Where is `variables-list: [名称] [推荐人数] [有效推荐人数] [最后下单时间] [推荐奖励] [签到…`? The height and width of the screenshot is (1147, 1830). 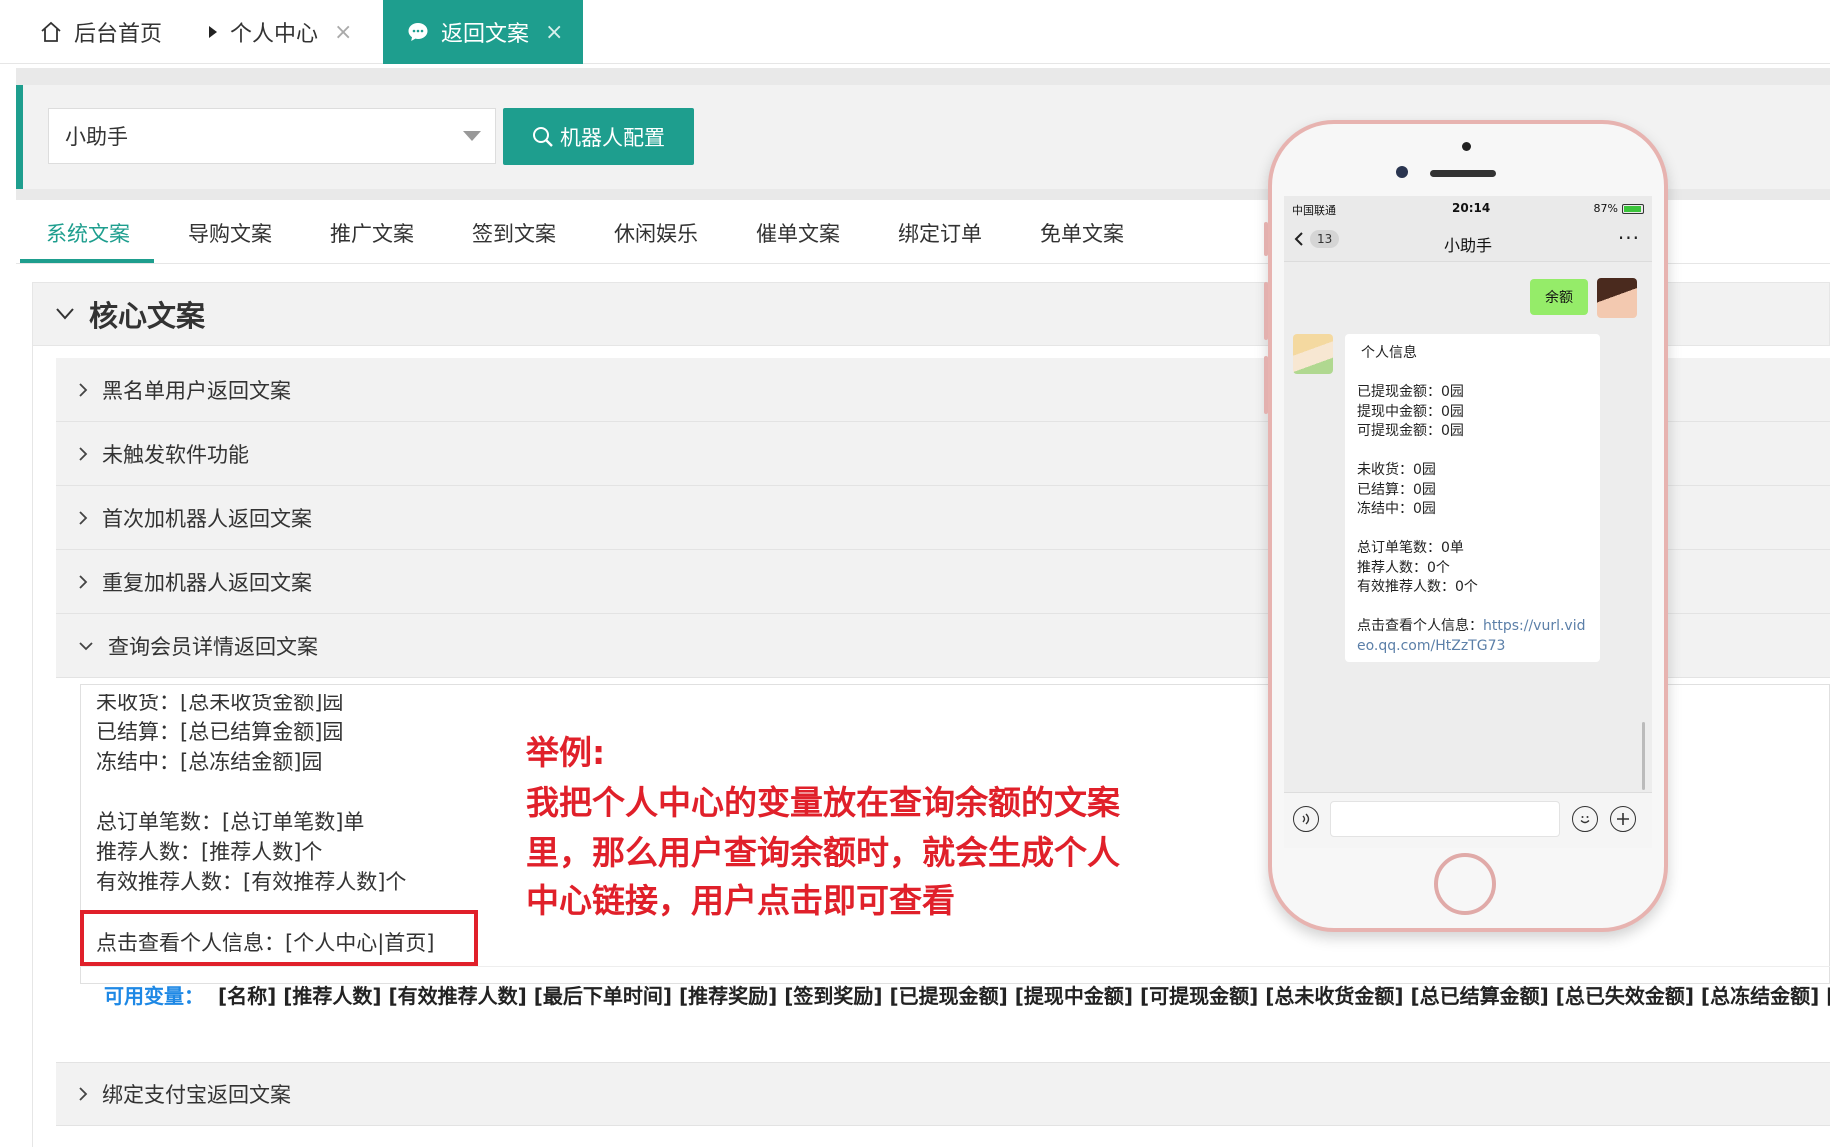
variables-list: [名称] [推荐人数] [有效推荐人数] [最后下单时间] [推荐奖励] [签到… is located at coordinates (1024, 996).